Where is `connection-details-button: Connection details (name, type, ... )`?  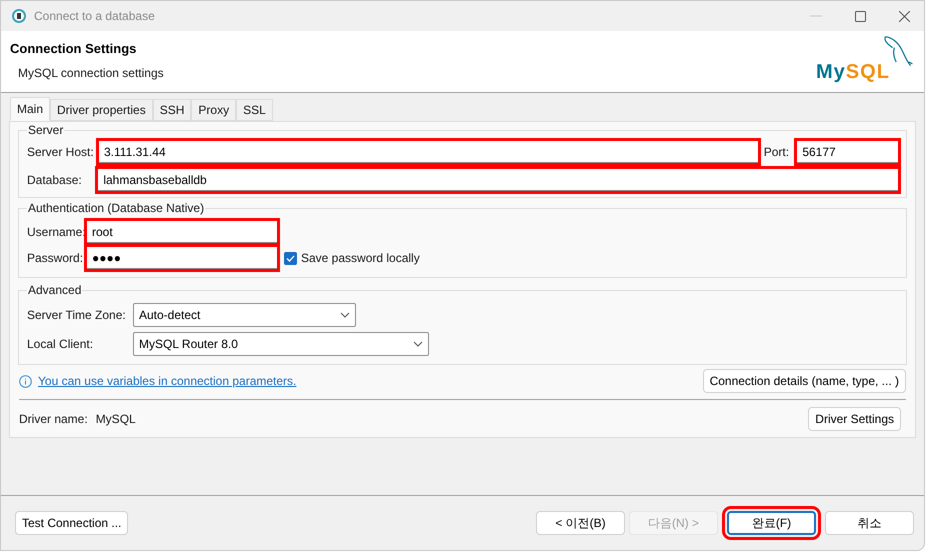 connection-details-button: Connection details (name, type, ... ) is located at coordinates (804, 381).